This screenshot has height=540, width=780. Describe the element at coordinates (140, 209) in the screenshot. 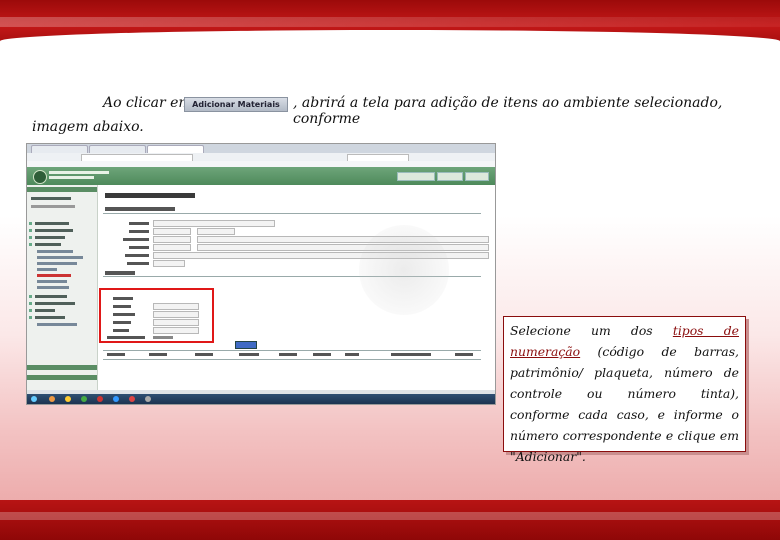

I see `section-title` at that location.